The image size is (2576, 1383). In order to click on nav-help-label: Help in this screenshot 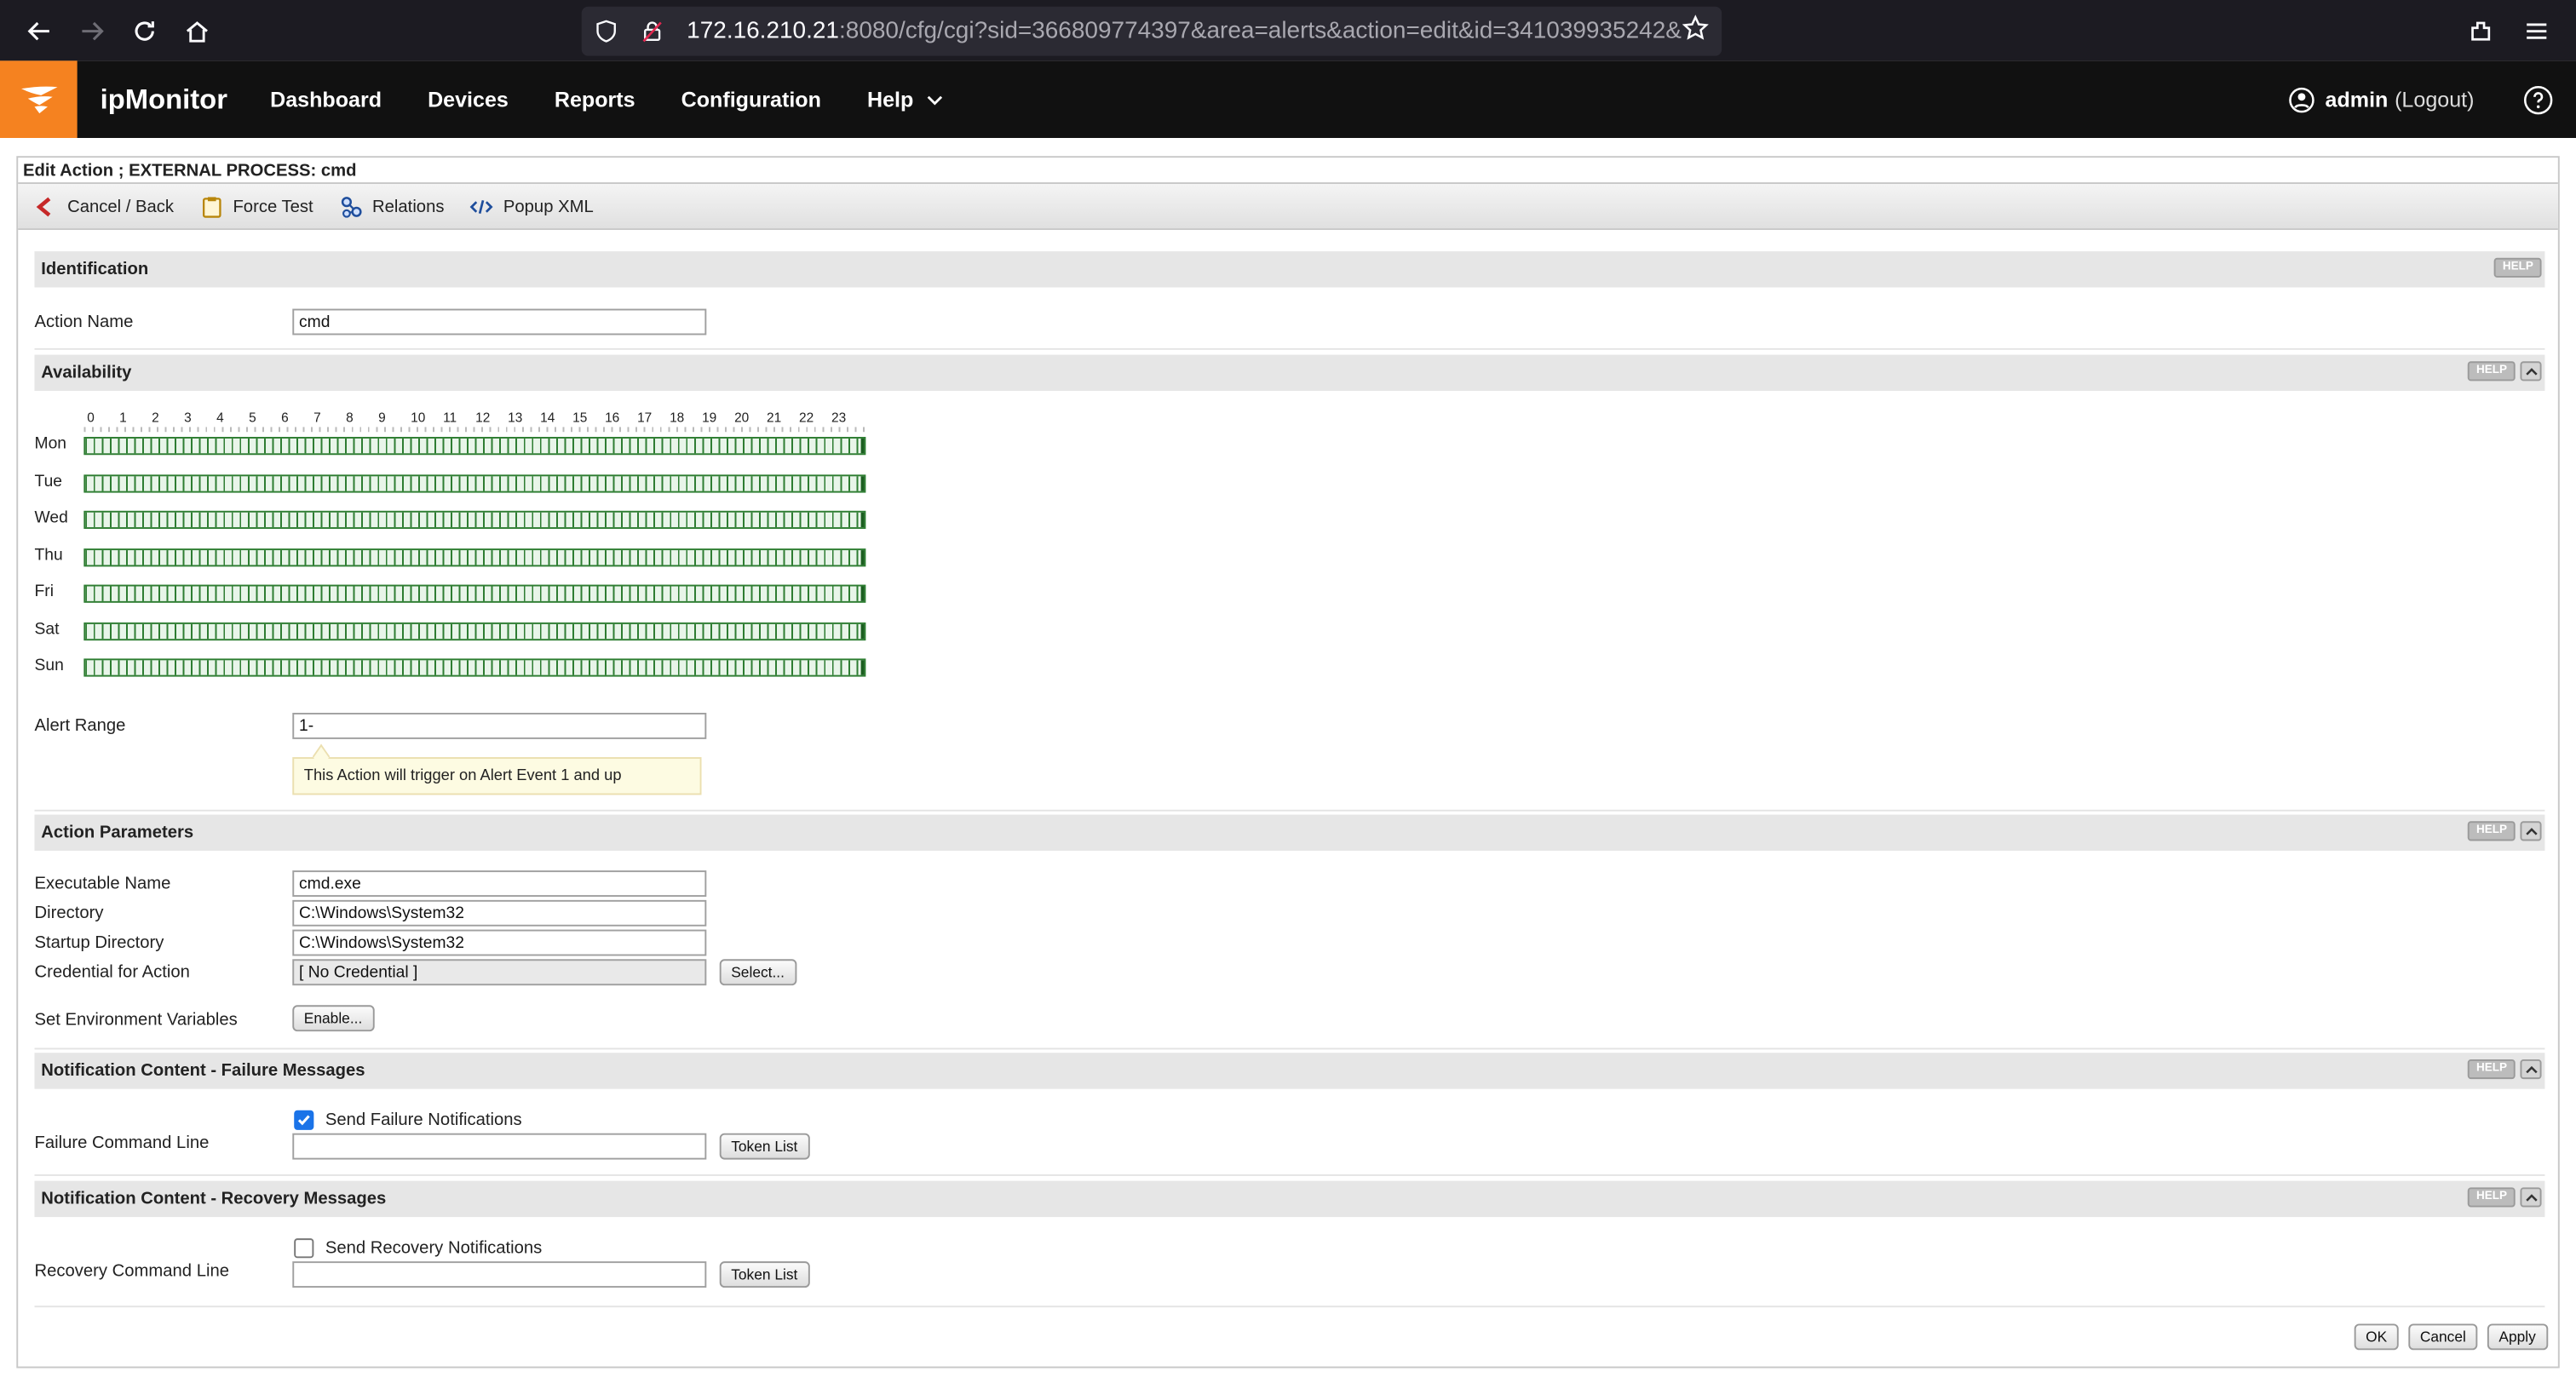, I will do `click(890, 99)`.